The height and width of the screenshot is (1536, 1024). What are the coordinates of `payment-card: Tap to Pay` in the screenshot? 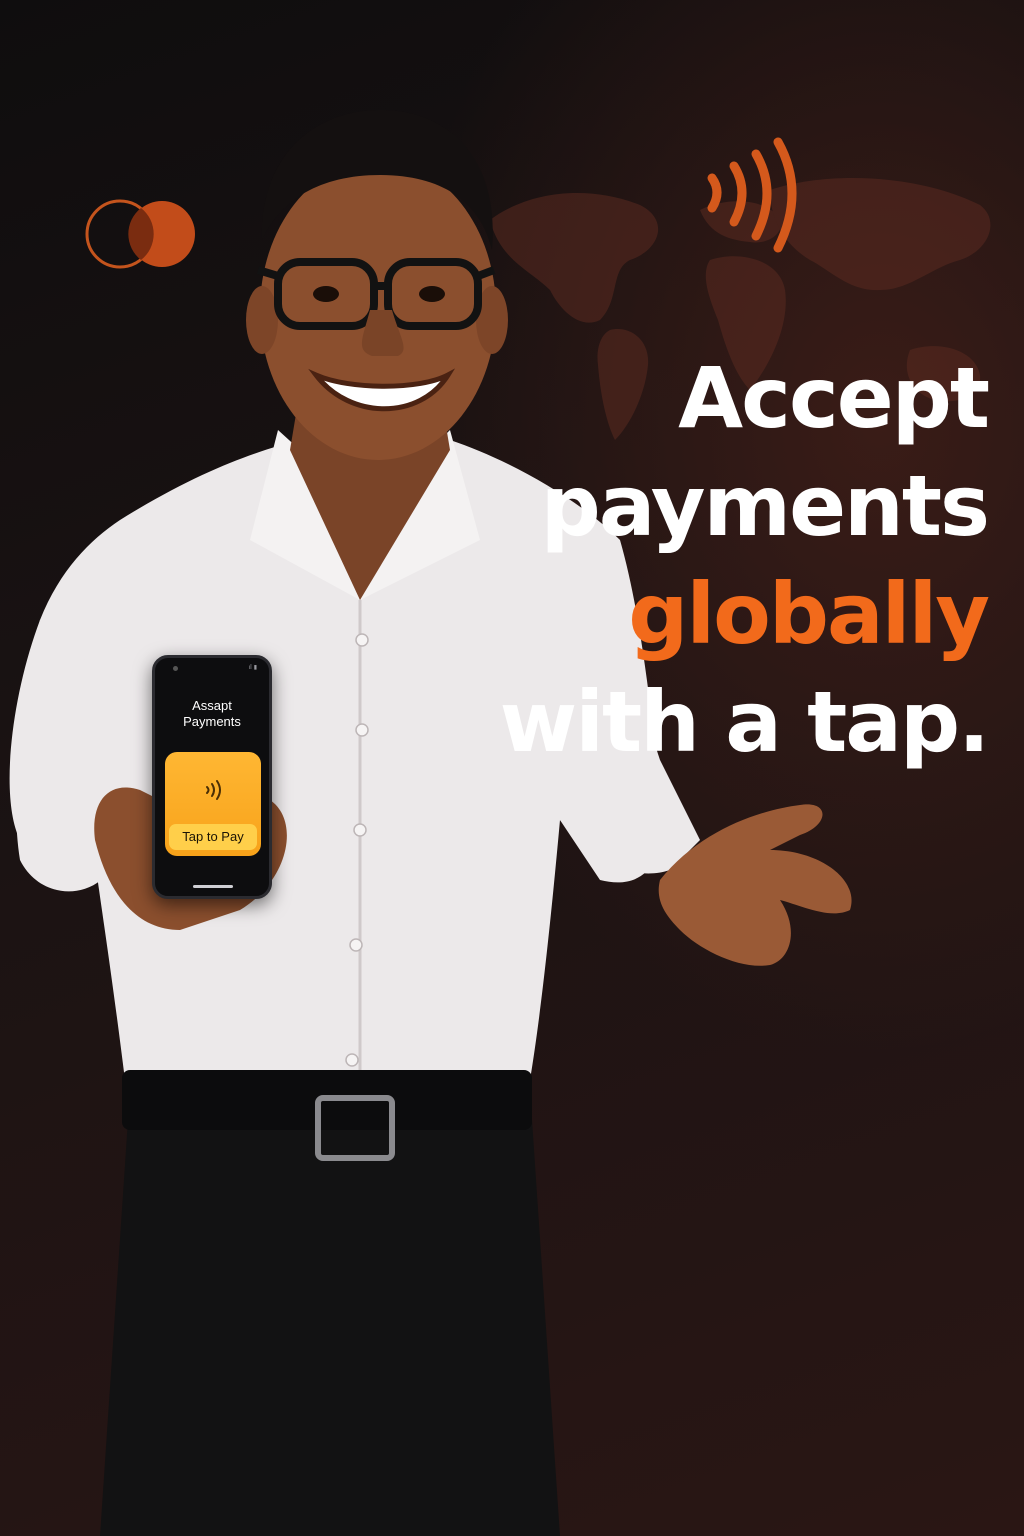 It's located at (213, 804).